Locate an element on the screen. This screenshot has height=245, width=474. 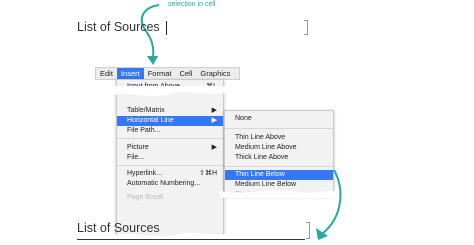
menu-item-page-break: Page Break is located at coordinates (170, 198).